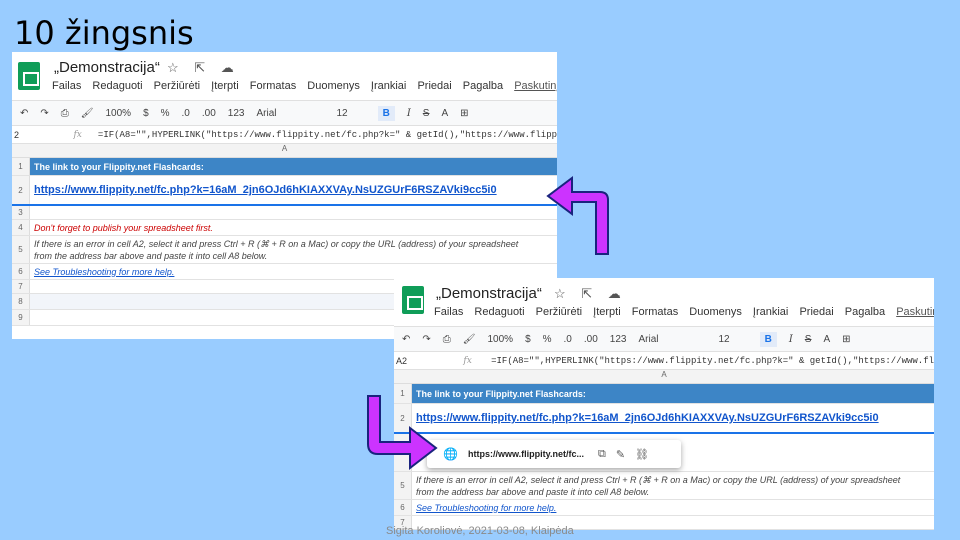 Image resolution: width=960 pixels, height=540 pixels. Describe the element at coordinates (21, 227) in the screenshot. I see `row-number: 4` at that location.